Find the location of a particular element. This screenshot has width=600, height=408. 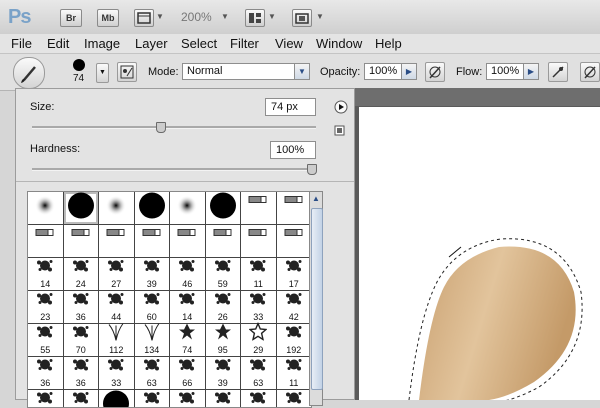

menu-filter: Filter is located at coordinates (244, 43).